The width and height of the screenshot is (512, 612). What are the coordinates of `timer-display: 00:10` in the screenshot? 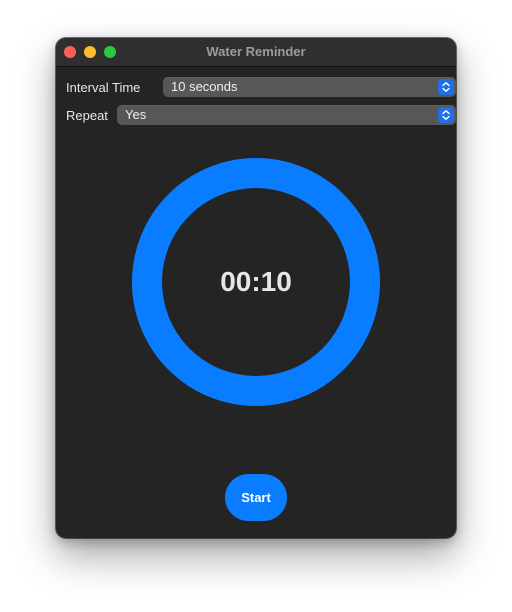 It's located at (256, 281).